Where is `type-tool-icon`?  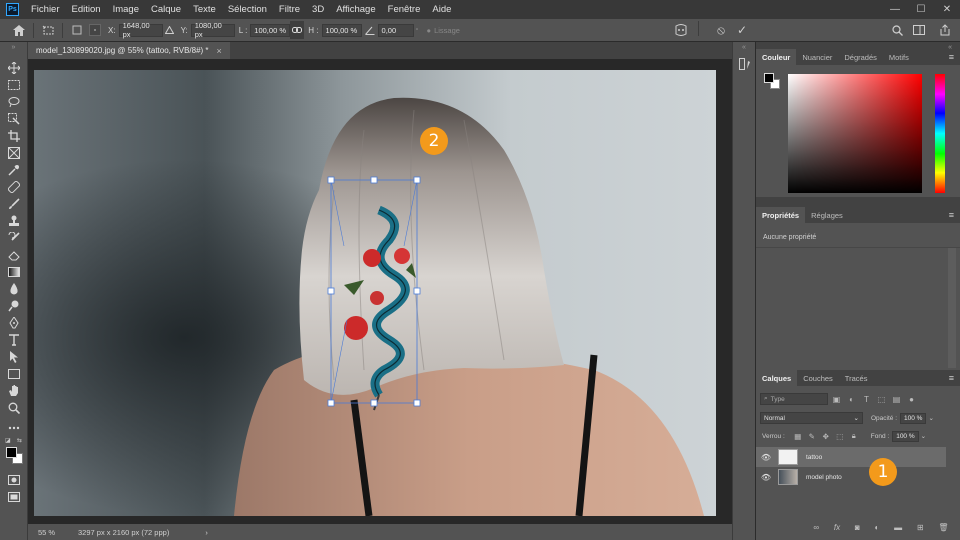 type-tool-icon is located at coordinates (14, 340).